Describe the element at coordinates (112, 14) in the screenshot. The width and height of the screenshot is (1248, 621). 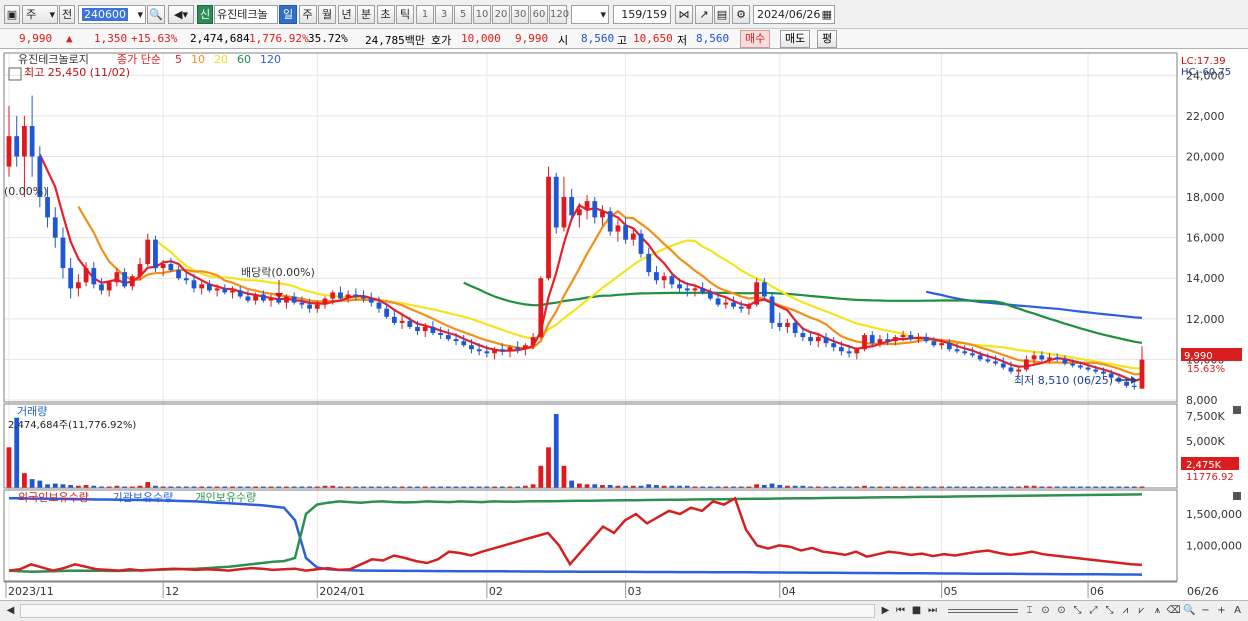
I see `stock-code-input: 240600 ▾` at that location.